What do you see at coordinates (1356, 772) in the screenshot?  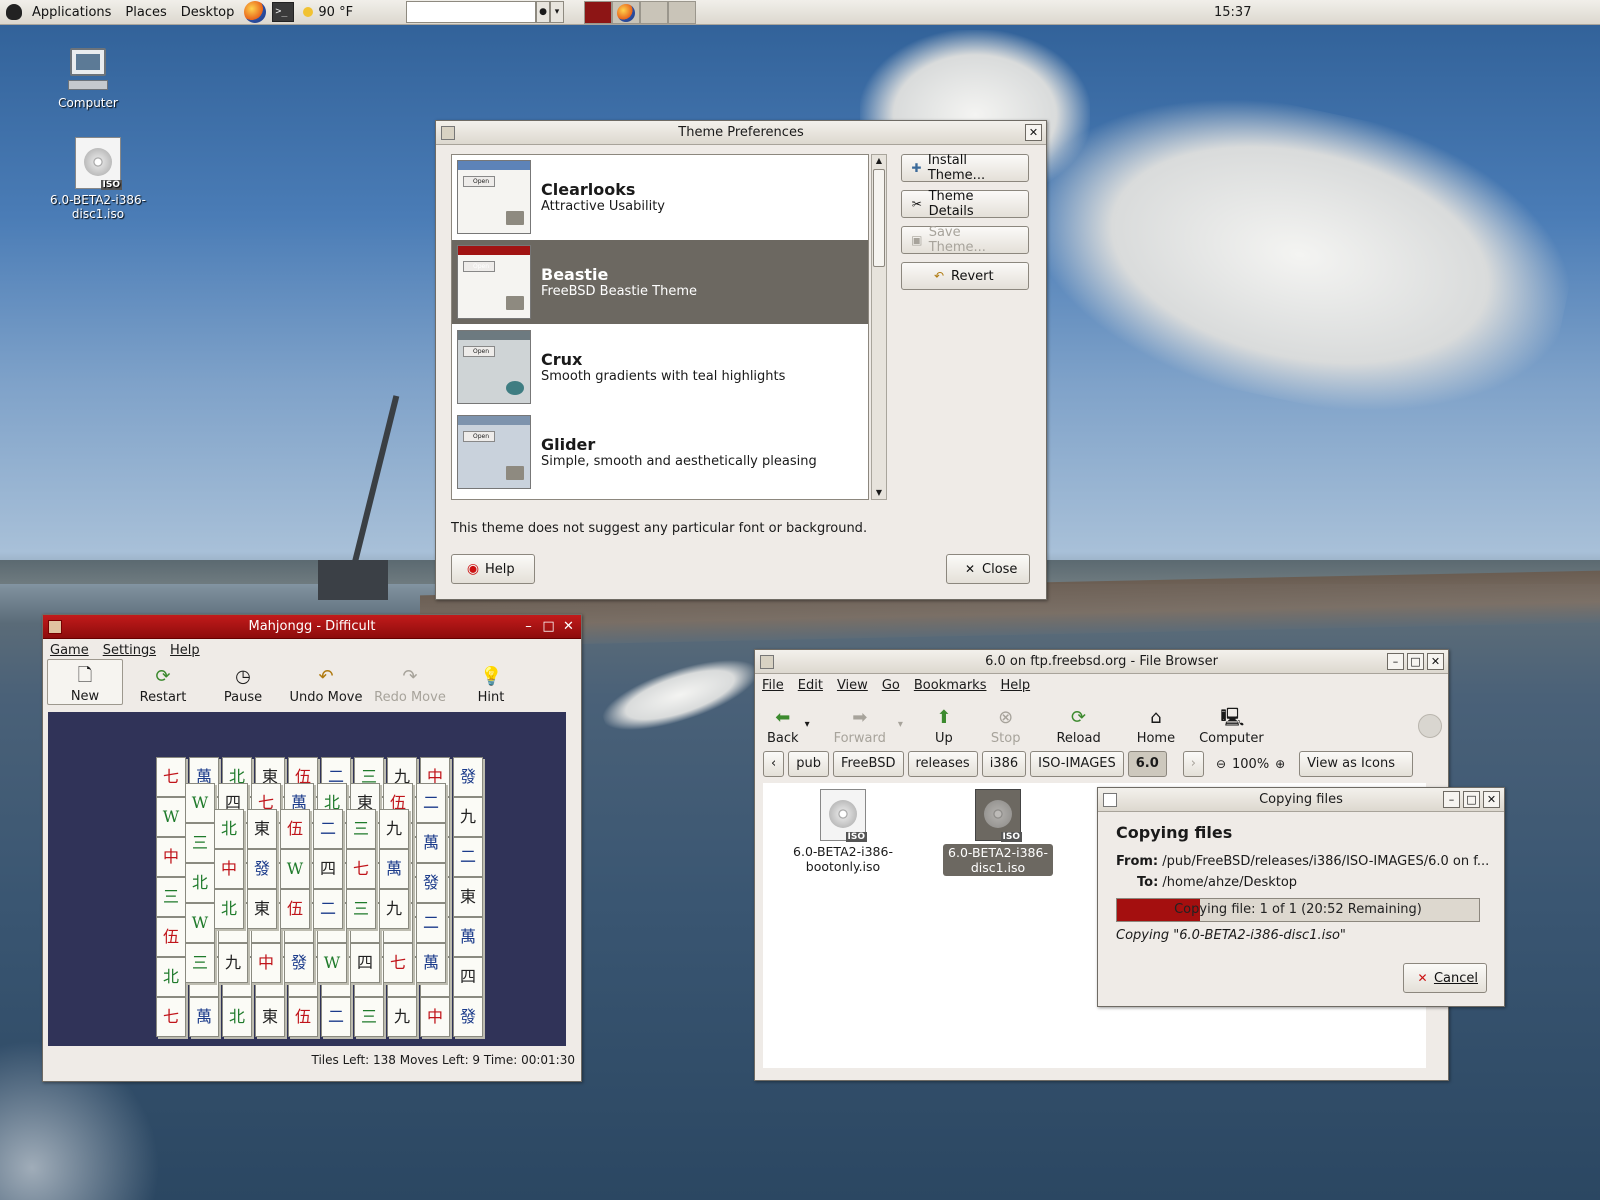 I see `view-mode-select: View as Icons ⇕` at bounding box center [1356, 772].